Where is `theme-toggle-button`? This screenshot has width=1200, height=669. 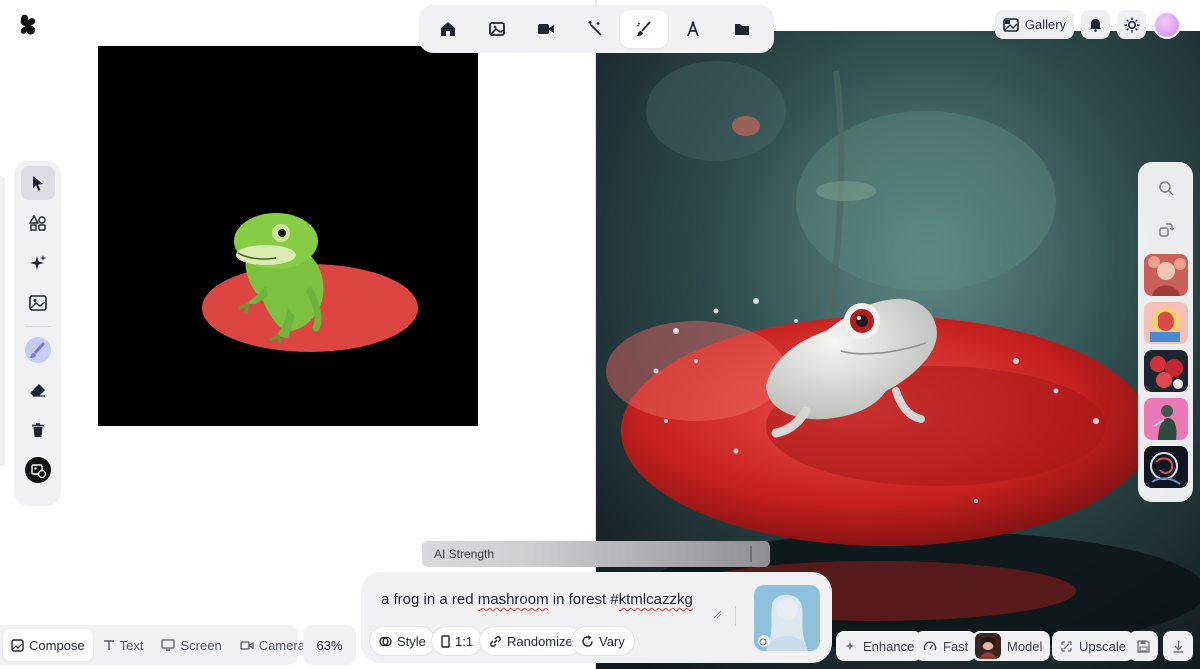
theme-toggle-button is located at coordinates (1131, 24).